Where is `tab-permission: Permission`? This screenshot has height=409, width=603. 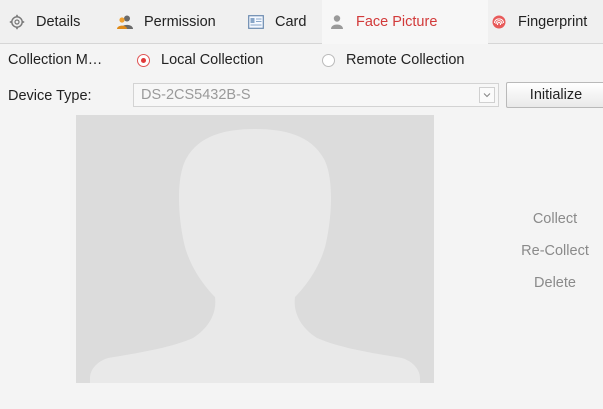 tab-permission: Permission is located at coordinates (166, 22).